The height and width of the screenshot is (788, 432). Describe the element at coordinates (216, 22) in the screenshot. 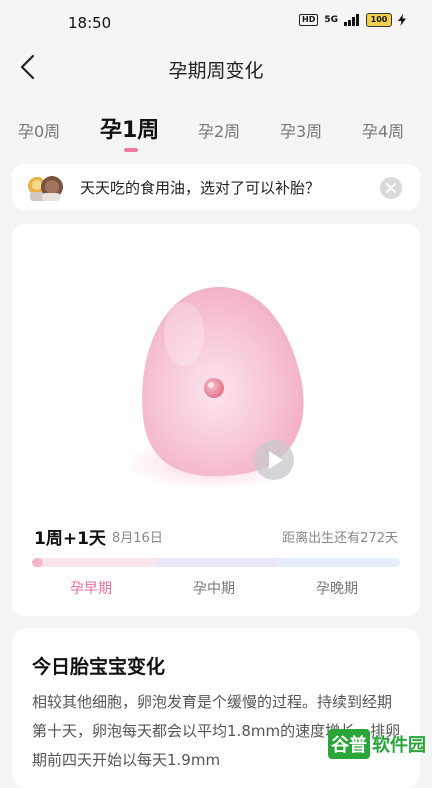

I see `status-bar: 18:50 HD 5G 100` at that location.